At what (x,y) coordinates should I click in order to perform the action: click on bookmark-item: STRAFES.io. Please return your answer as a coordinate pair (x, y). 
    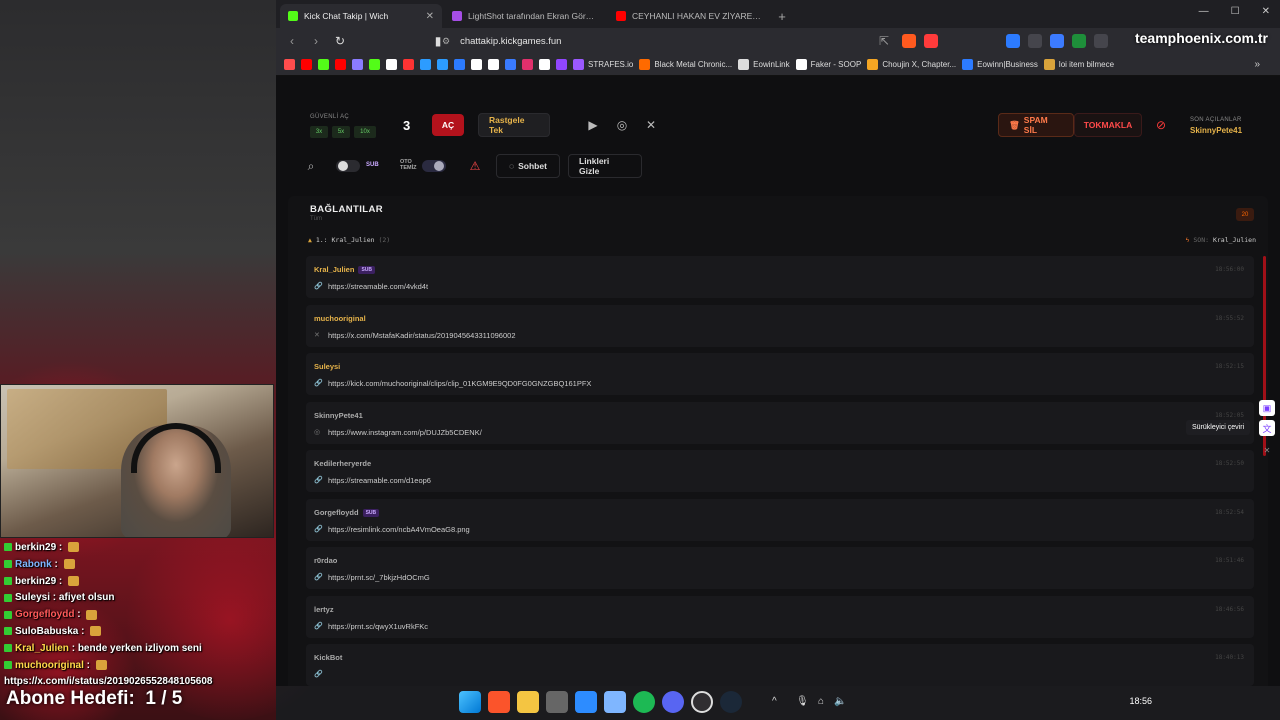
    Looking at the image, I should click on (603, 64).